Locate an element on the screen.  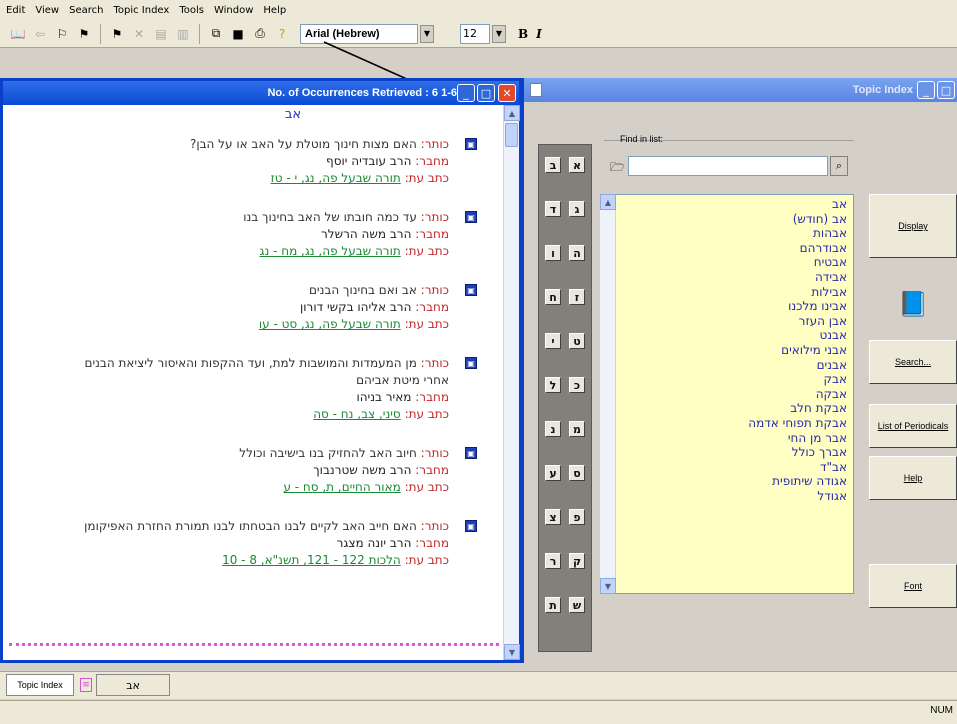
letter-button: ה is located at coordinates (577, 253).